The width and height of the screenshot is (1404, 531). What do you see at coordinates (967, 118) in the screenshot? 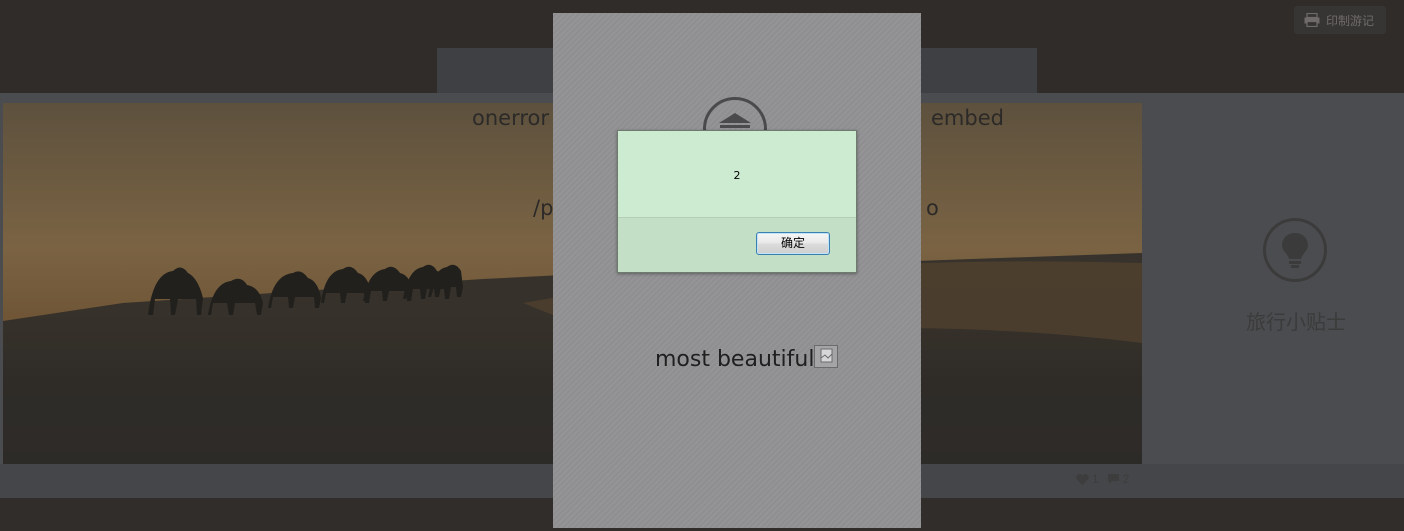
I see `background-text-embed: embed` at bounding box center [967, 118].